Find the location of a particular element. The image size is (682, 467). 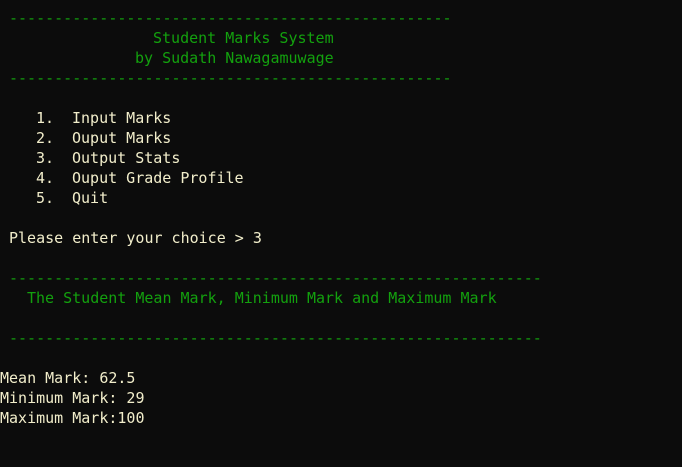

menu-item-grade-profile: Ouput Grade Profile is located at coordinates (158, 178).